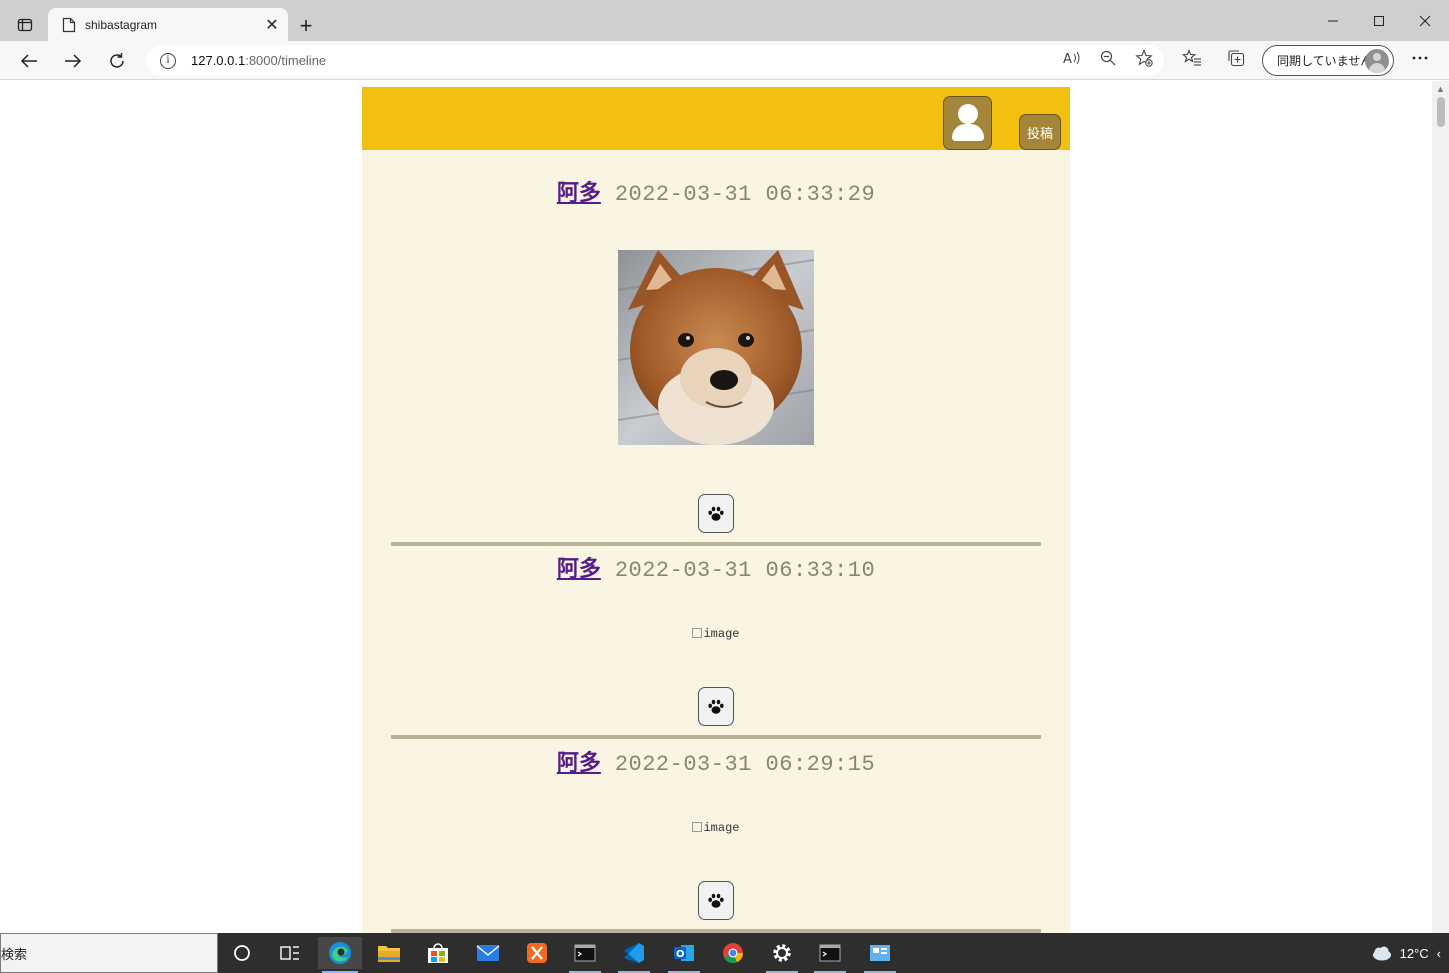 Image resolution: width=1449 pixels, height=973 pixels. What do you see at coordinates (1414, 953) in the screenshot?
I see `weather-temp: 12°C` at bounding box center [1414, 953].